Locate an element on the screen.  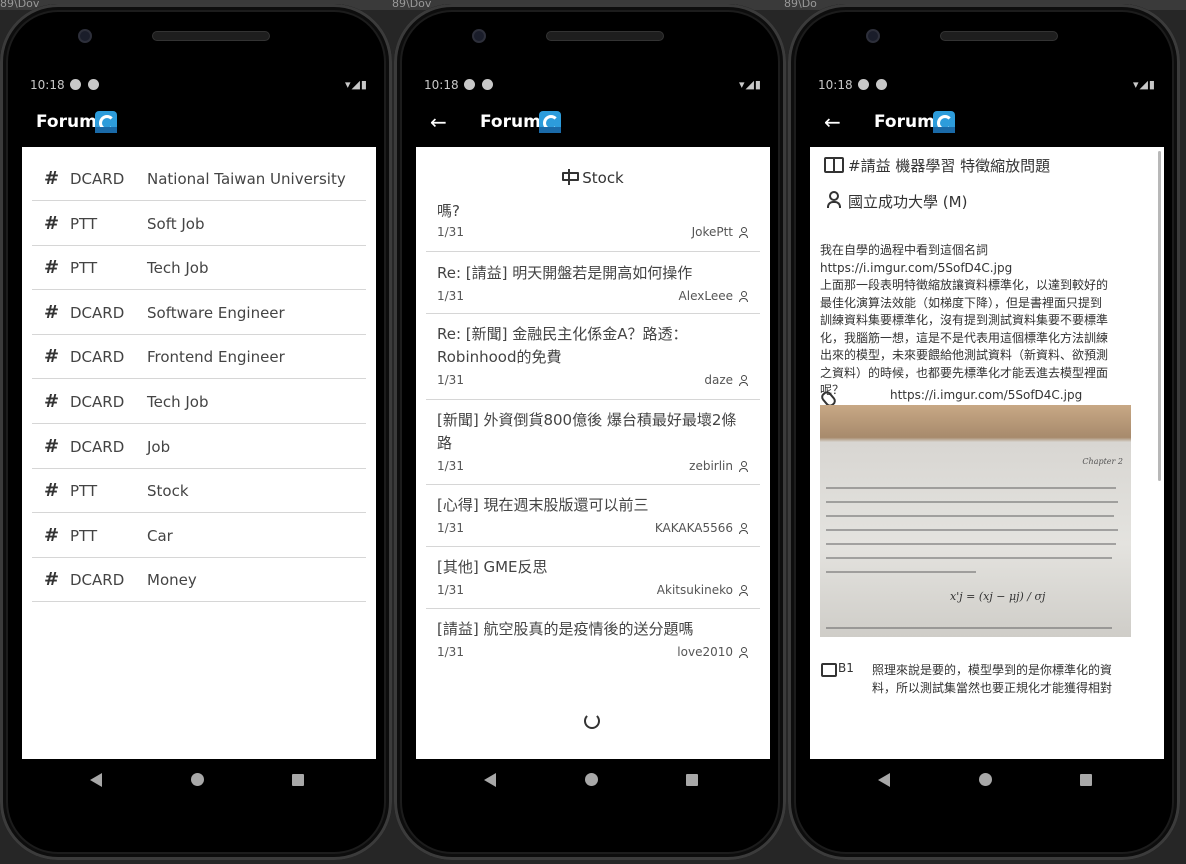
app-bar: Forum is located at coordinates (199, 123).